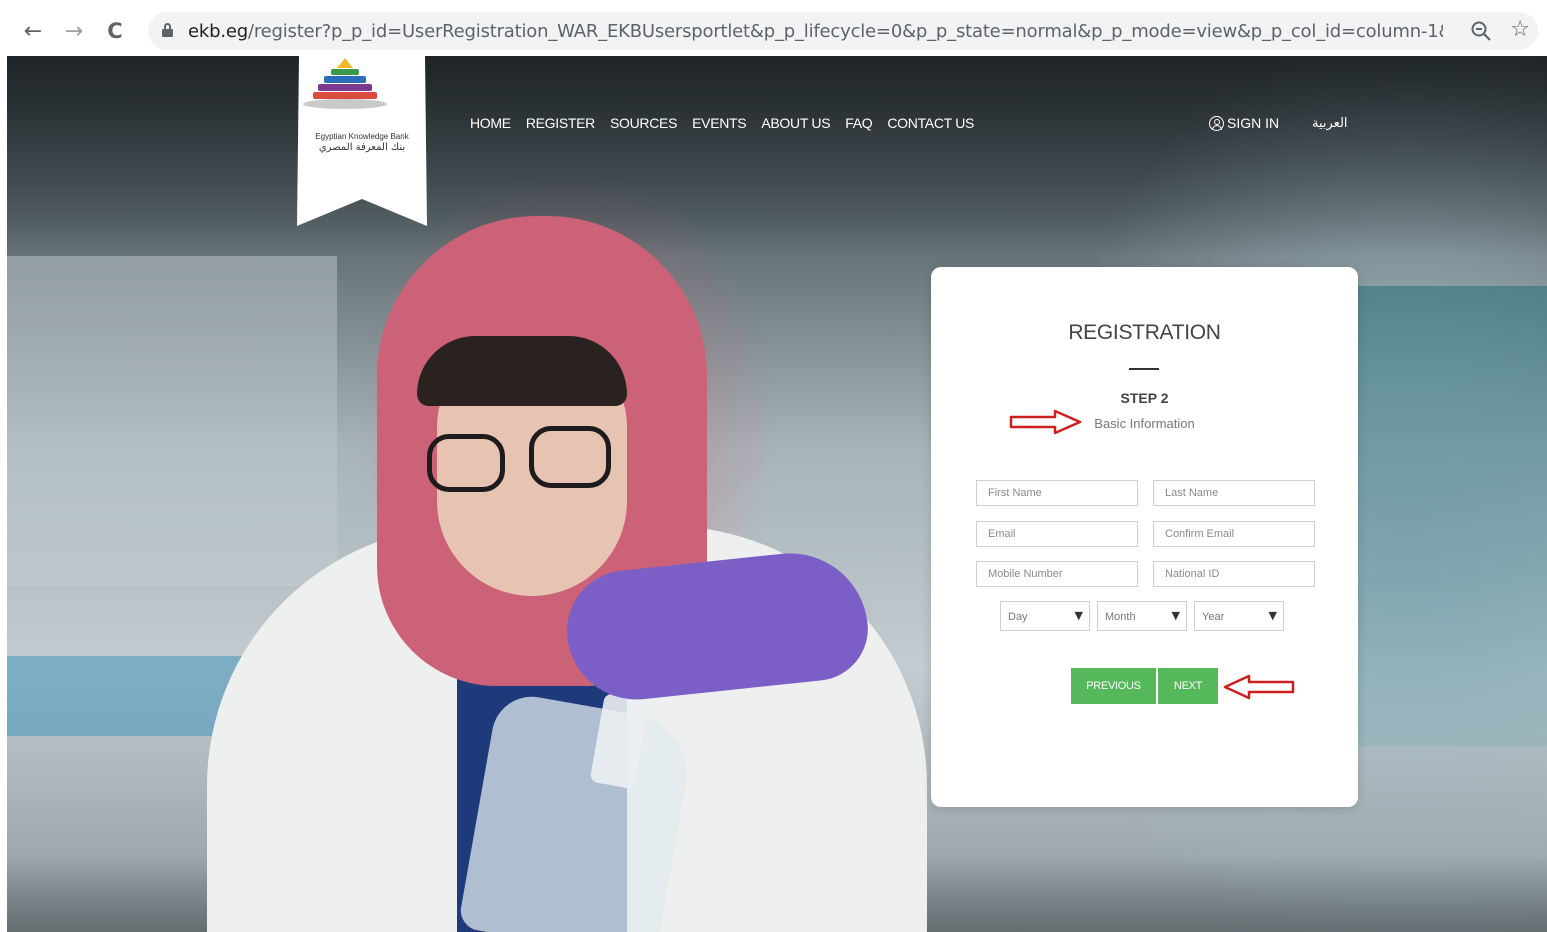  I want to click on nav-home: HOME, so click(490, 123).